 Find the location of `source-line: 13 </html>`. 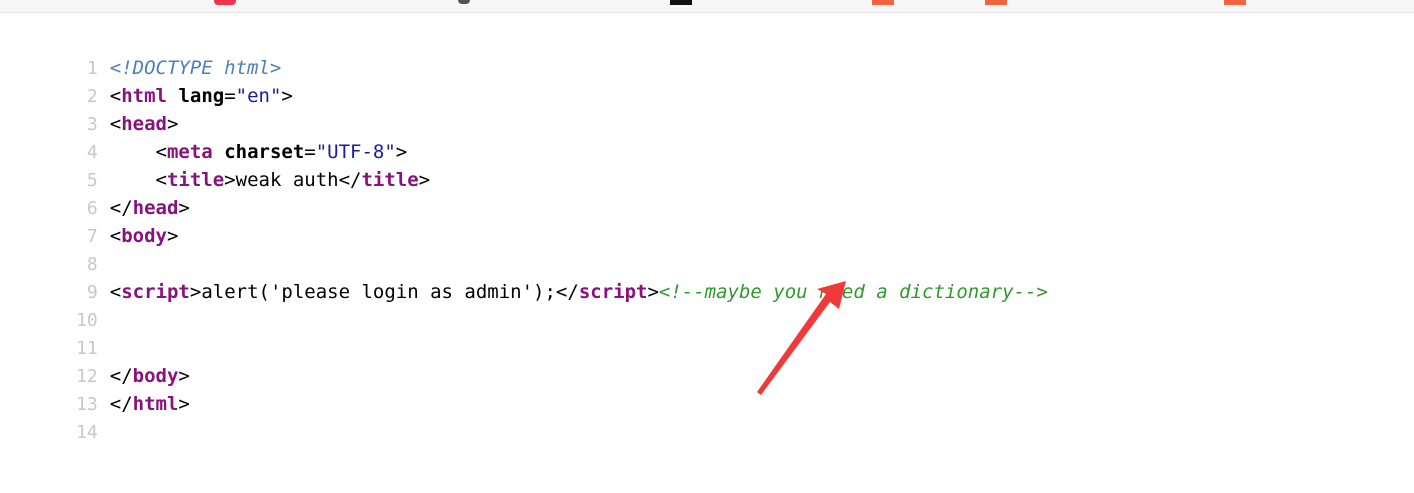

source-line: 13 </html> is located at coordinates (707, 388).